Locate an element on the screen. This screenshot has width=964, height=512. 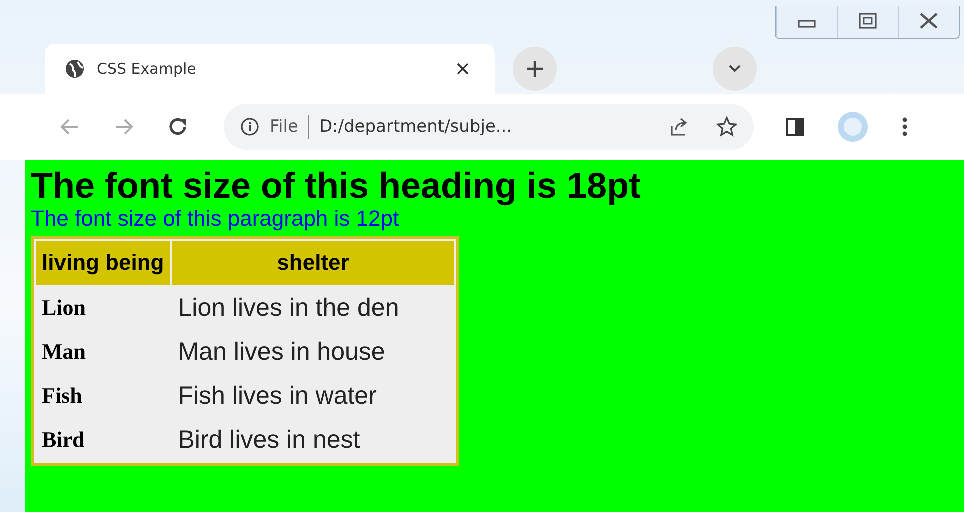
row-header: Fish is located at coordinates (62, 396).